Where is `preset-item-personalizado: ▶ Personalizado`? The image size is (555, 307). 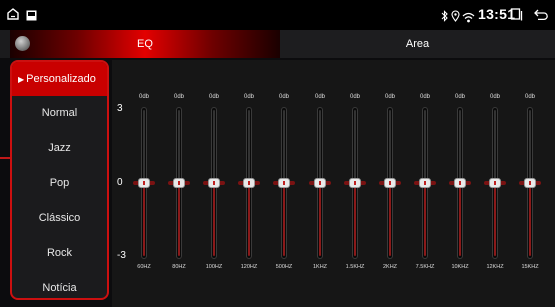 preset-item-personalizado: ▶ Personalizado is located at coordinates (59, 79).